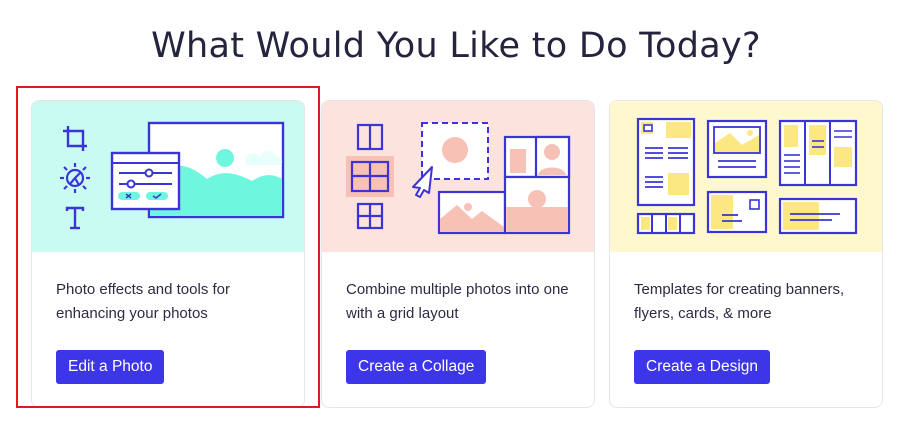 The image size is (912, 440). Describe the element at coordinates (370, 137) in the screenshot. I see `layout-two-column-icon` at that location.